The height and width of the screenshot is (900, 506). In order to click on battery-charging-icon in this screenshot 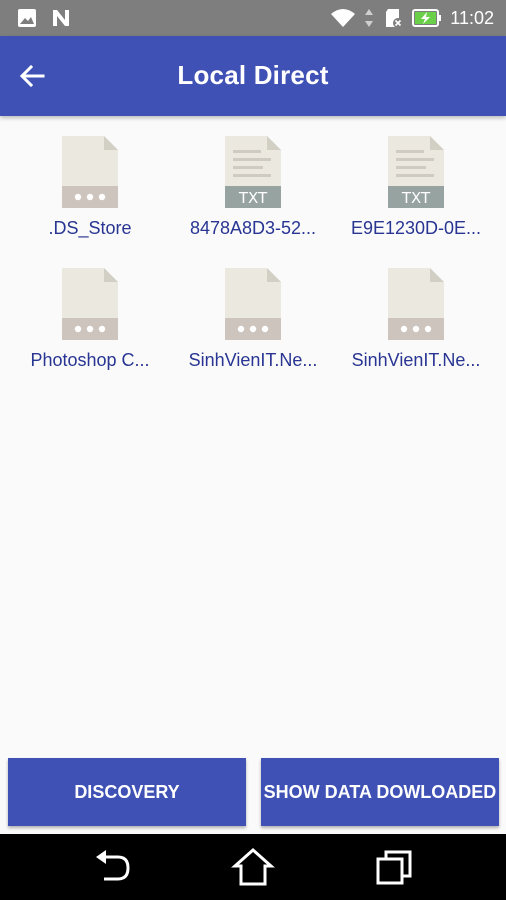, I will do `click(427, 18)`.